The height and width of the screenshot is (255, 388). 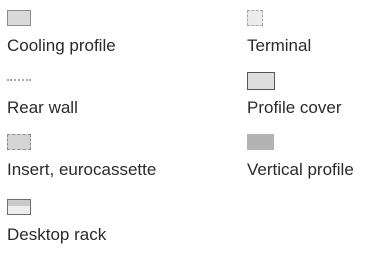 I want to click on legend-item-insert-eurocassette: Insert, eurocassette, so click(x=99, y=162).